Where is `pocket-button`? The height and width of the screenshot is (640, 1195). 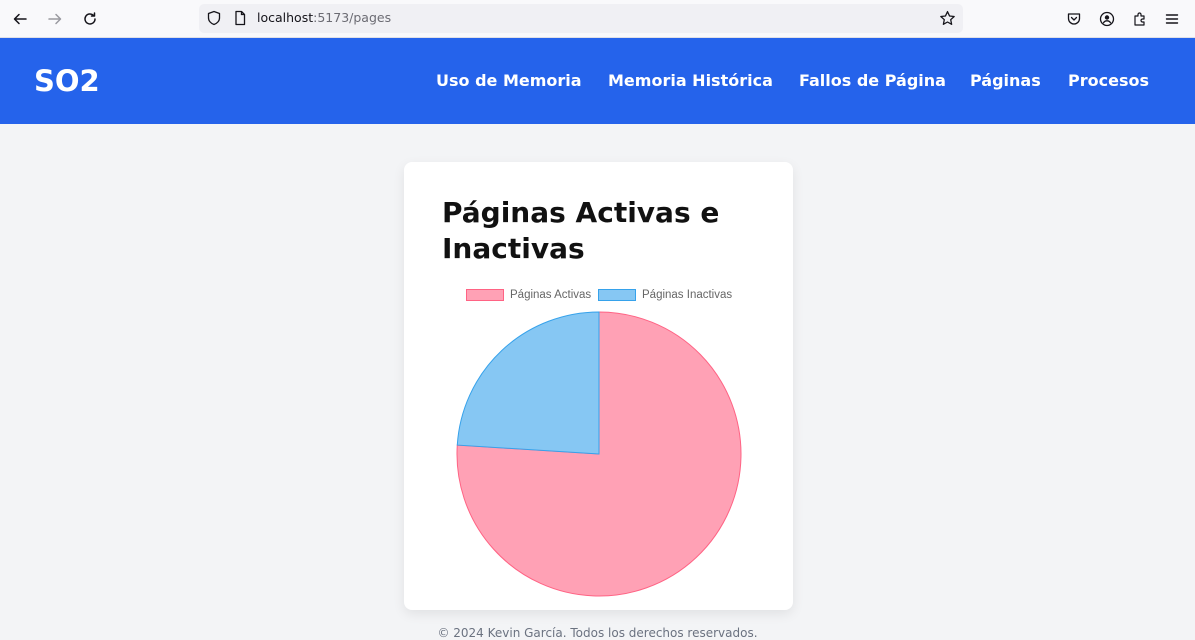
pocket-button is located at coordinates (1074, 19).